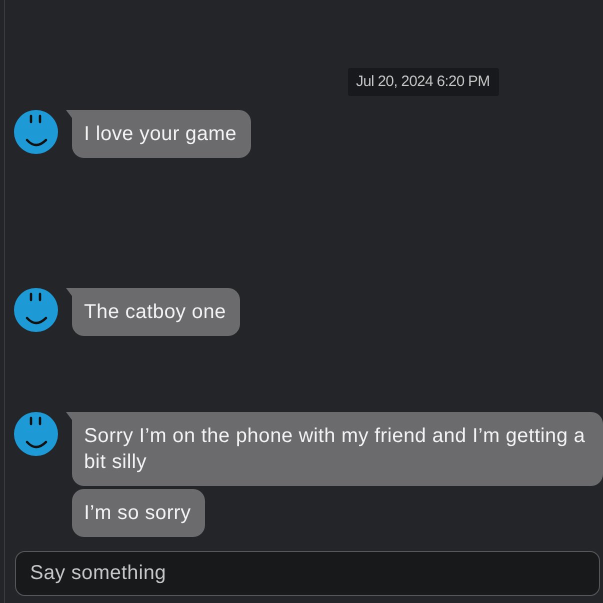  I want to click on message-input: Say something, so click(307, 573).